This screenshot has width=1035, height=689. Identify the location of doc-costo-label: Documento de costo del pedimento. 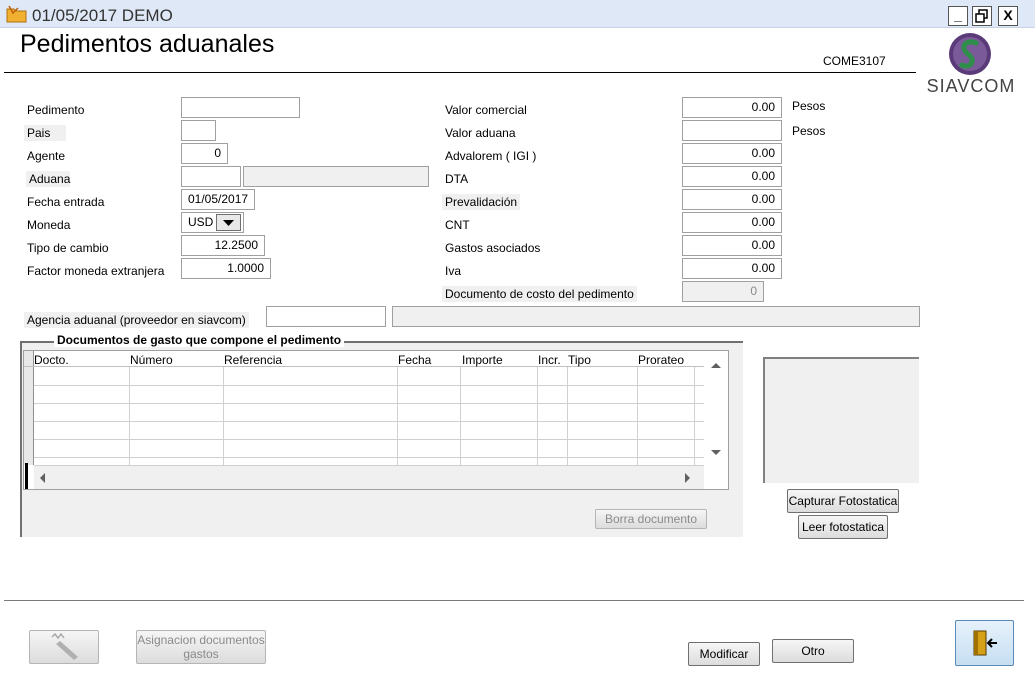
(539, 294).